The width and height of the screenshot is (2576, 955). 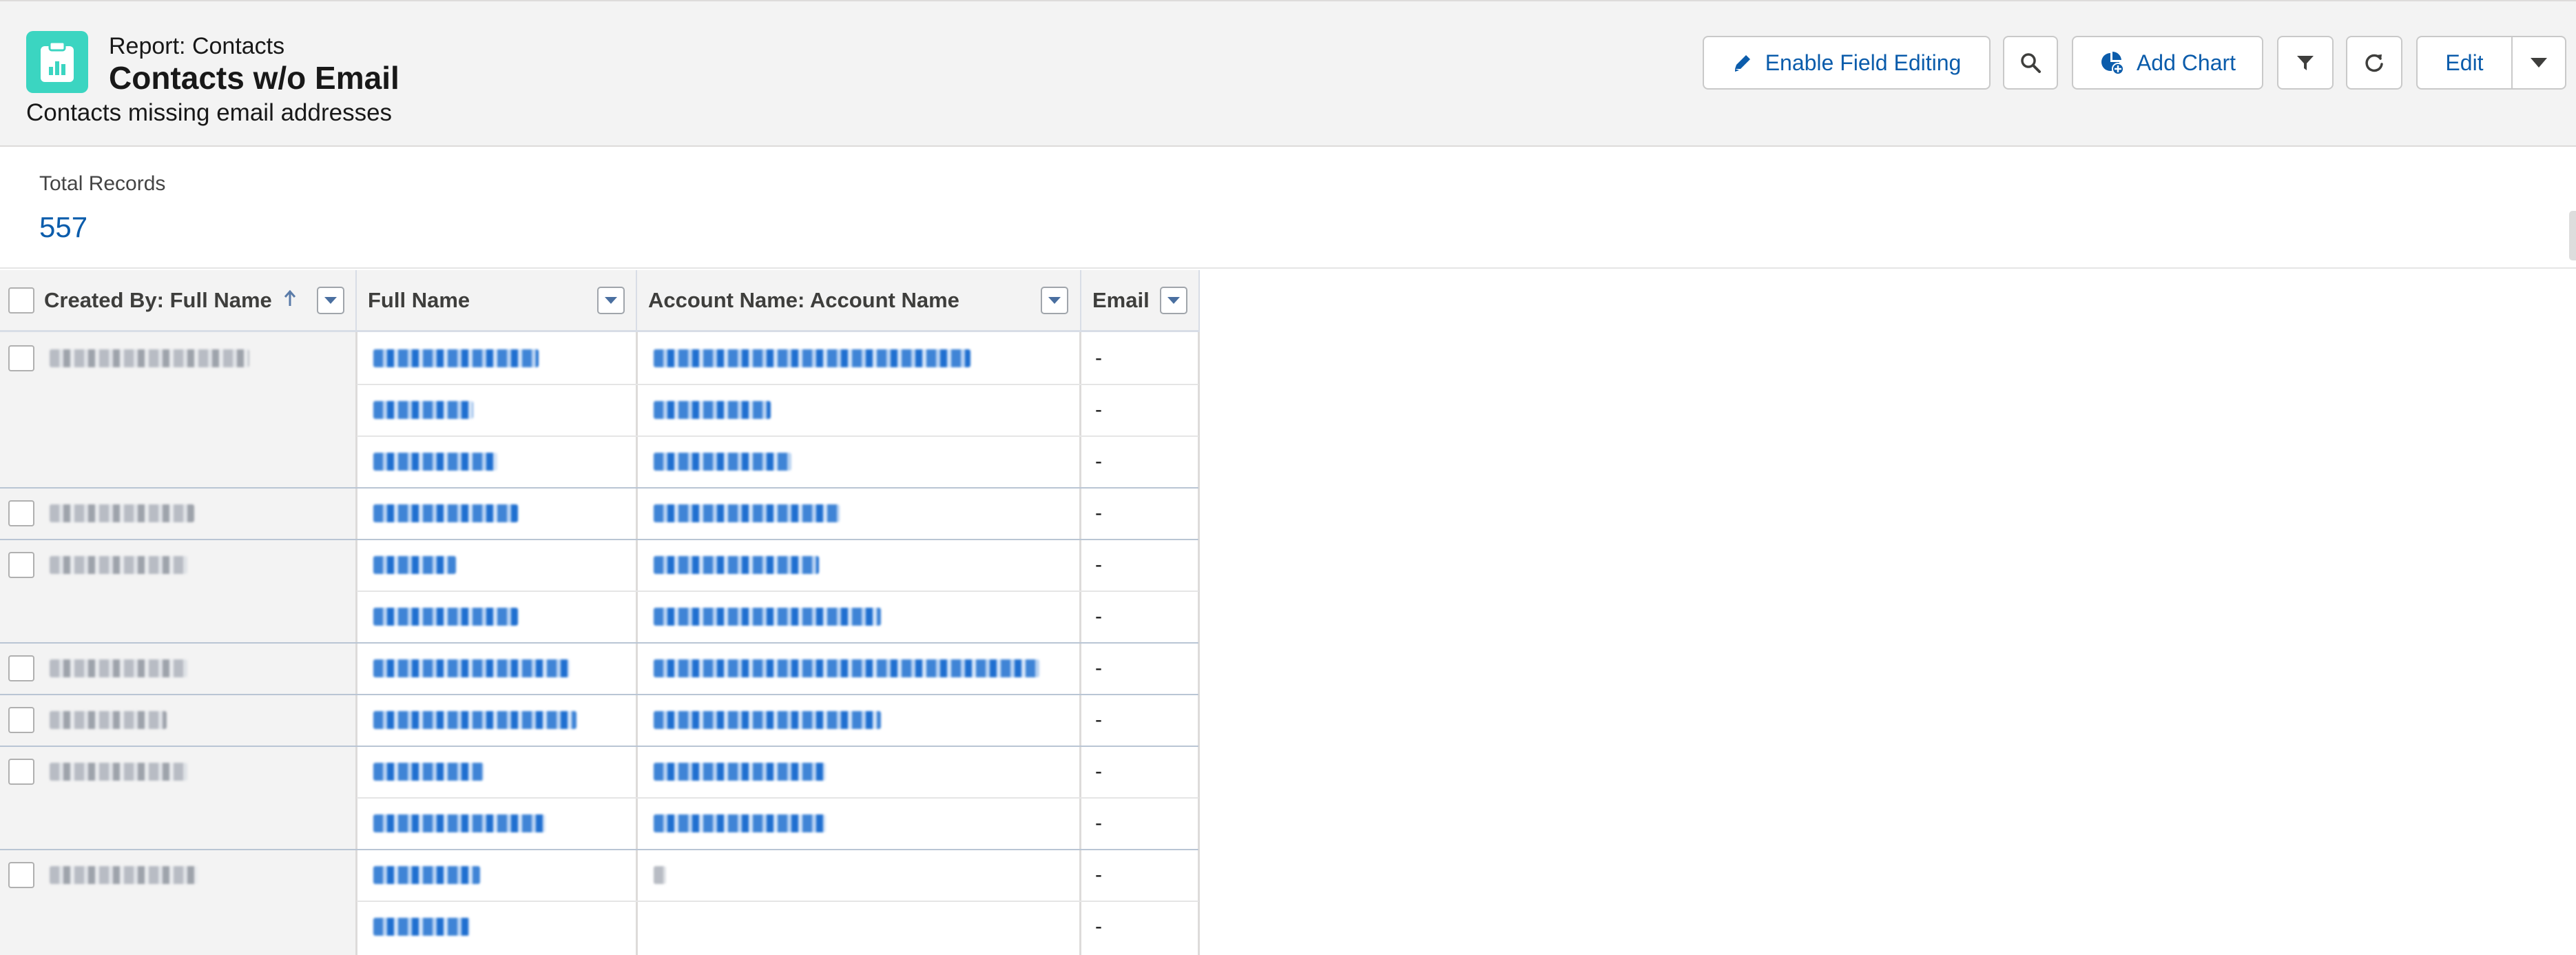 What do you see at coordinates (209, 112) in the screenshot?
I see `report-description: Contacts missing email addresses` at bounding box center [209, 112].